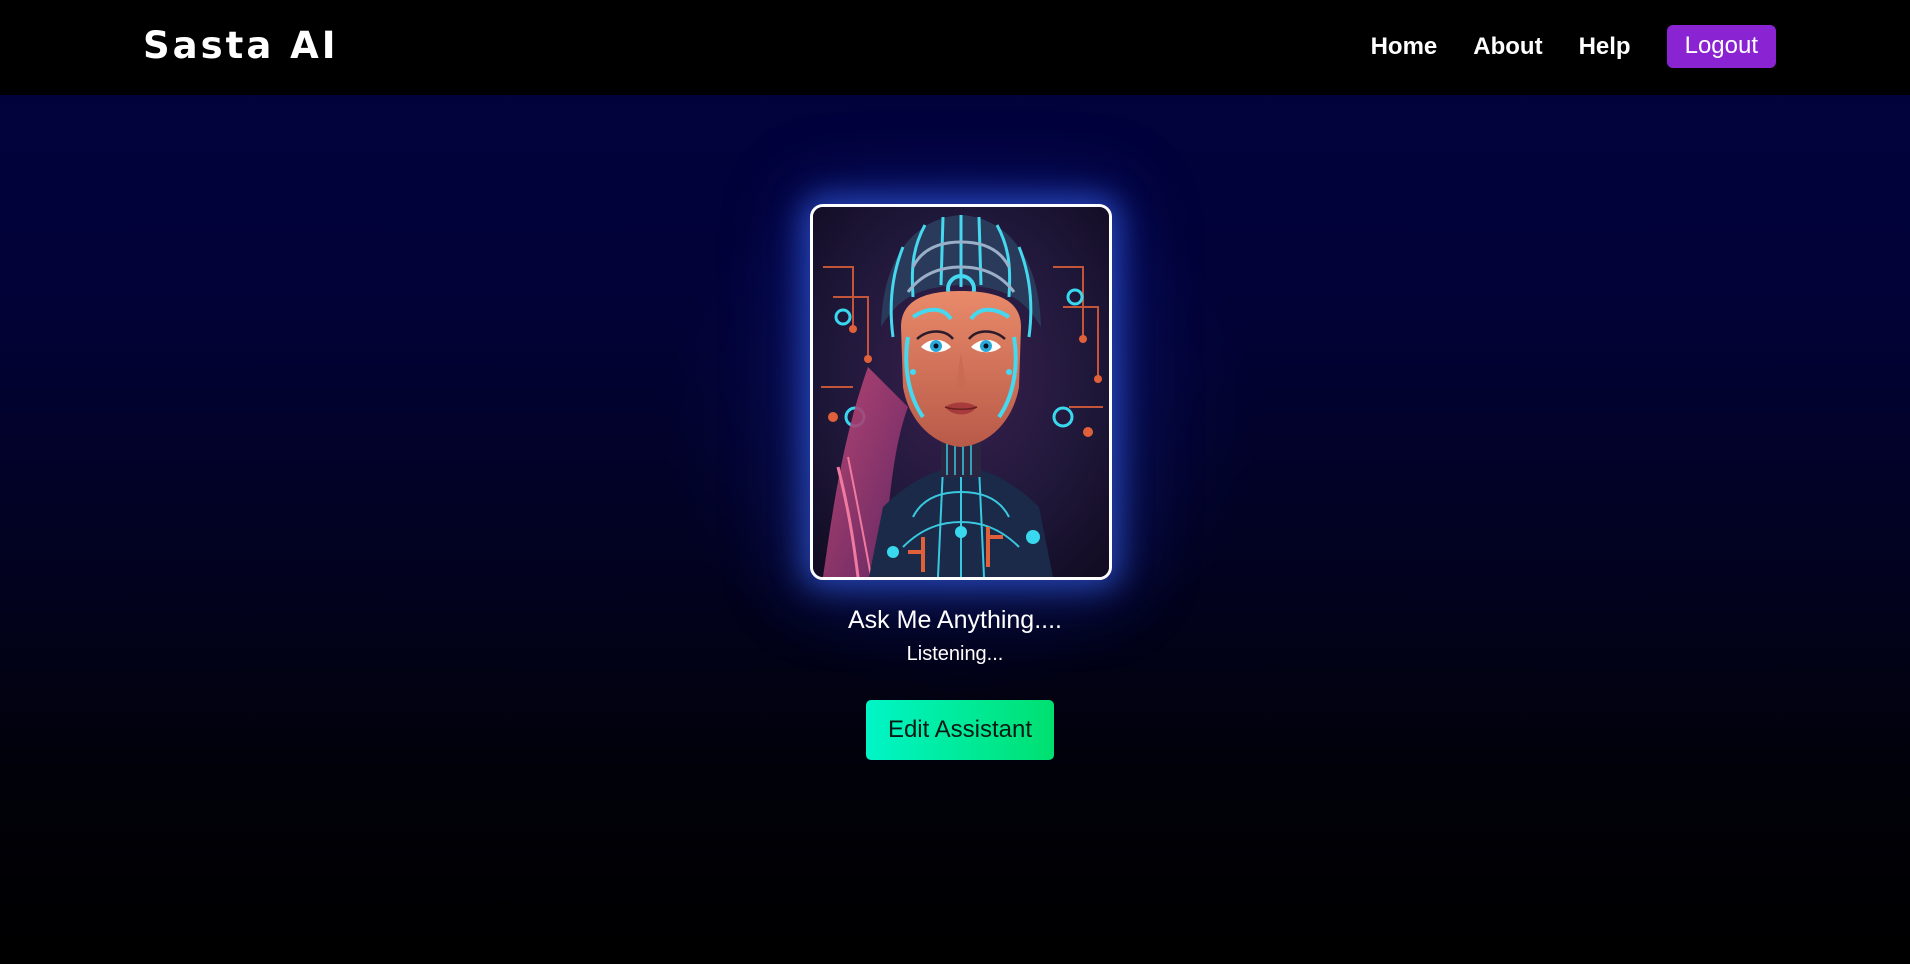 Image resolution: width=1910 pixels, height=965 pixels. I want to click on logout-button: Logout, so click(1721, 46).